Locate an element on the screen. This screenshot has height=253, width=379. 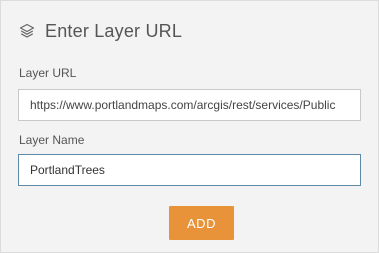
layers-icon-graphic is located at coordinates (27, 30).